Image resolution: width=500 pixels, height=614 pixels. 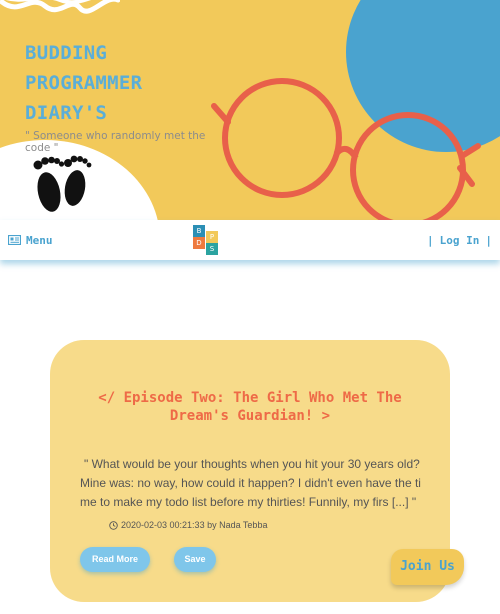 What do you see at coordinates (250, 240) in the screenshot?
I see `top-navbar: Menu B D P S | Log In |` at bounding box center [250, 240].